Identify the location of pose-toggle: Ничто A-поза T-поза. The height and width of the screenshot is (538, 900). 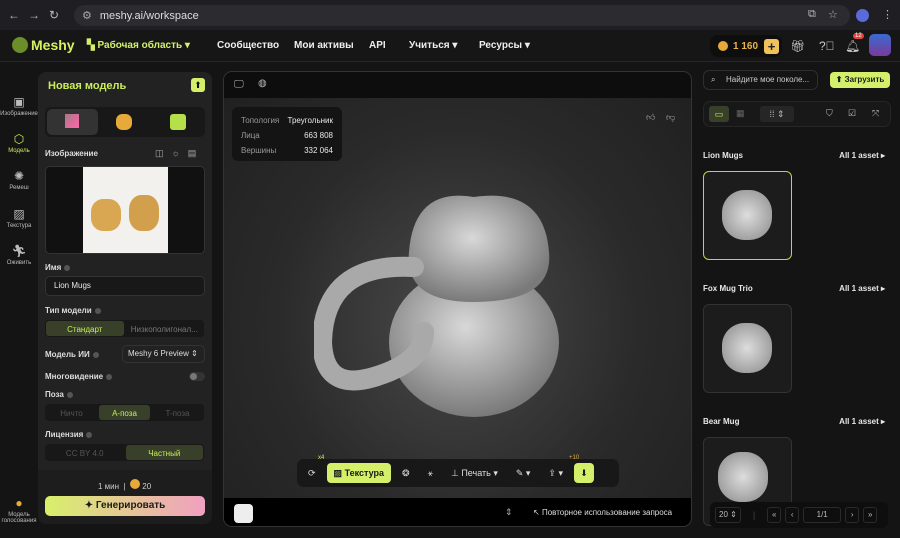
(124, 412).